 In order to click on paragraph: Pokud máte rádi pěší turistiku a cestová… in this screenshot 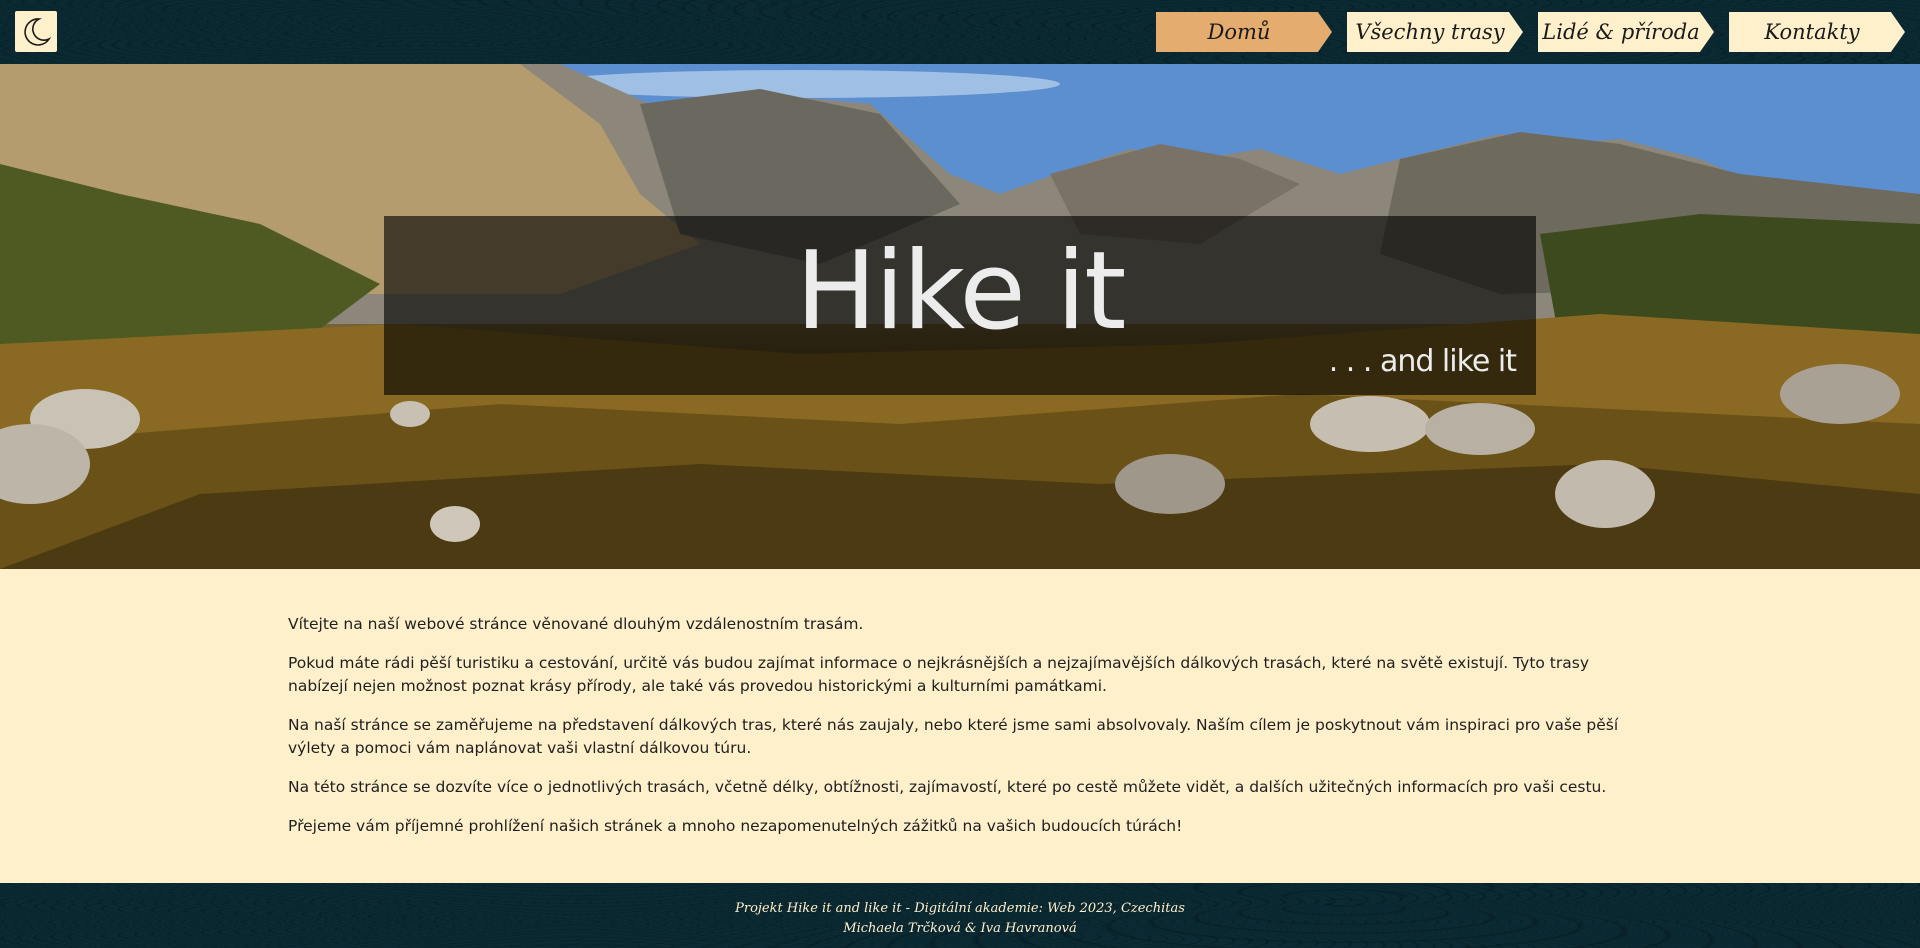, I will do `click(939, 674)`.